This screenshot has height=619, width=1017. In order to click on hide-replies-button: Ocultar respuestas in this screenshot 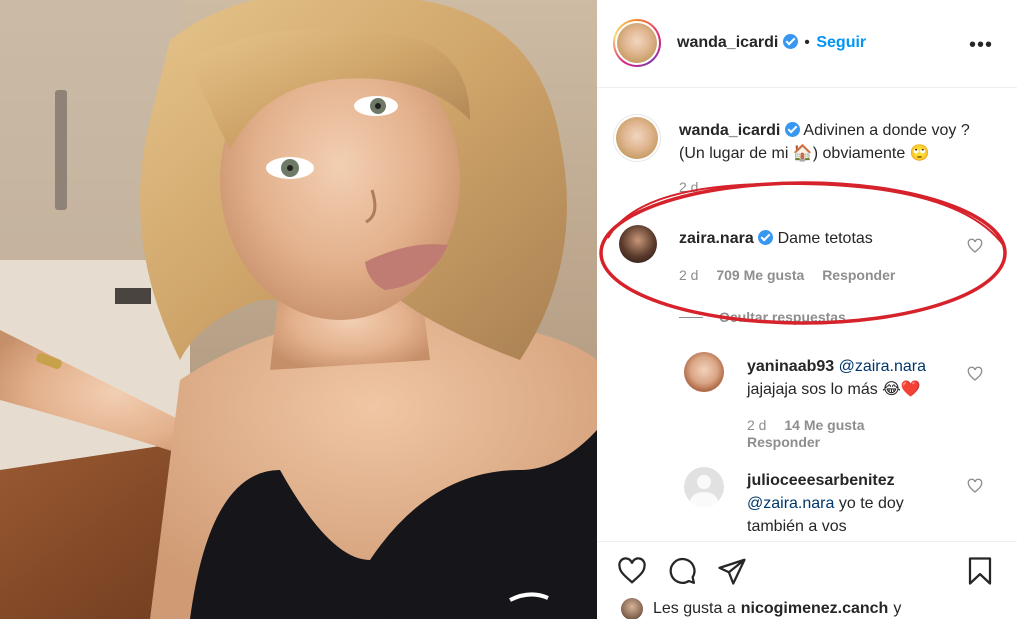, I will do `click(762, 317)`.